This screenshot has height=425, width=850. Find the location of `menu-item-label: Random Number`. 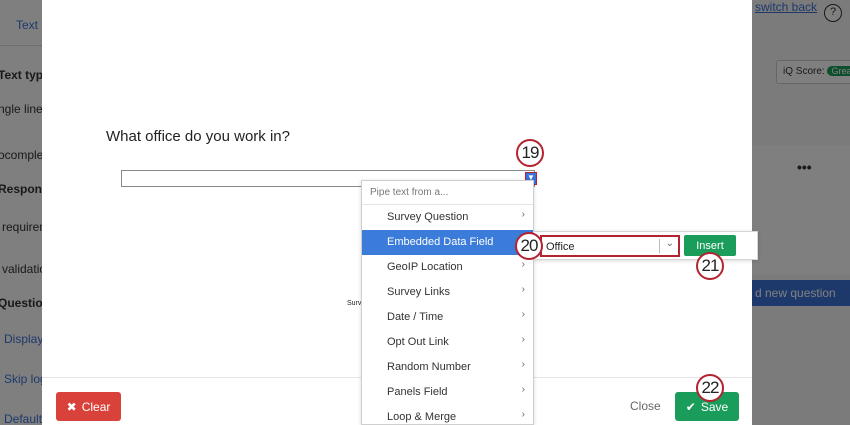

menu-item-label: Random Number is located at coordinates (429, 367).